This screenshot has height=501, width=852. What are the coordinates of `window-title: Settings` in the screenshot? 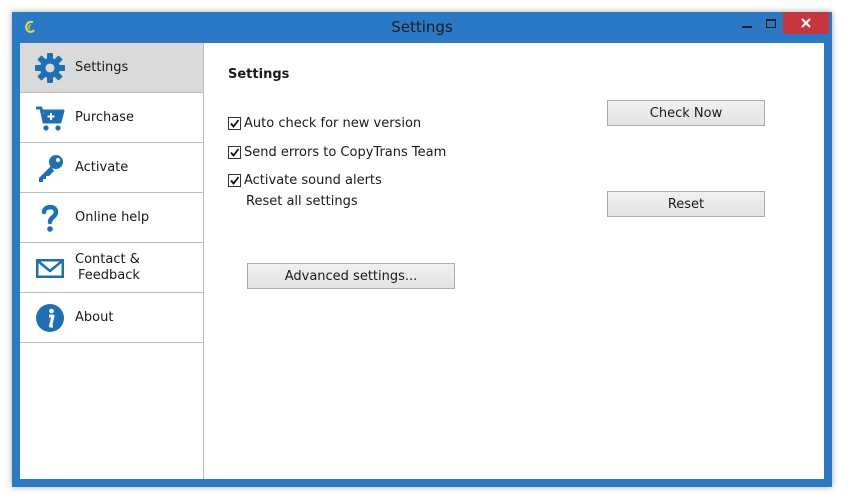 It's located at (422, 27).